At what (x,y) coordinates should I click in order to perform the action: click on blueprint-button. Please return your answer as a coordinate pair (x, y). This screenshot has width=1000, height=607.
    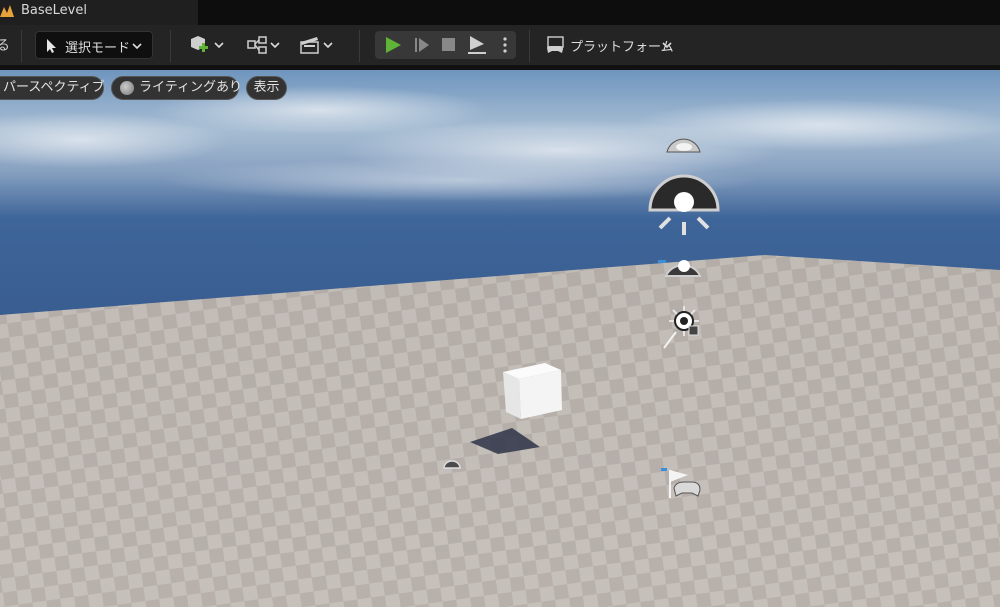
    Looking at the image, I should click on (263, 45).